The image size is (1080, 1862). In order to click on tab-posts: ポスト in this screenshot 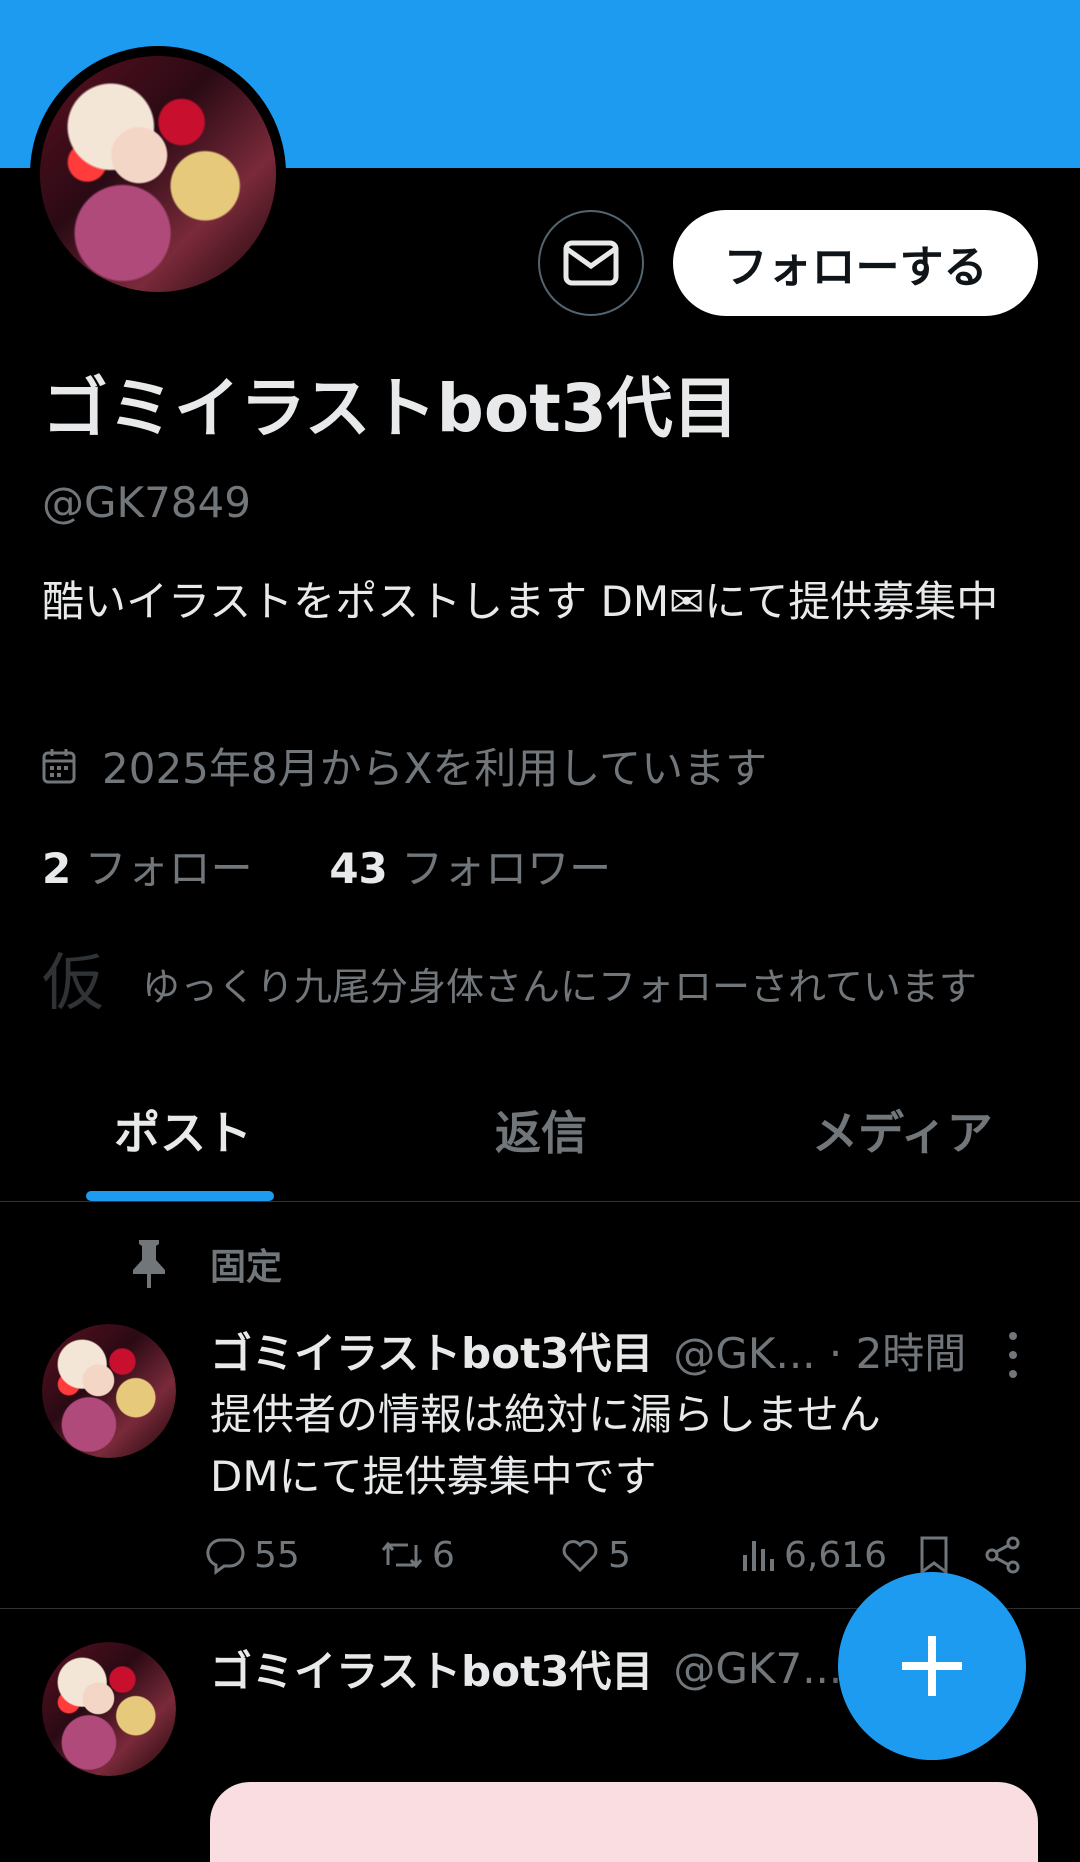, I will do `click(183, 1143)`.